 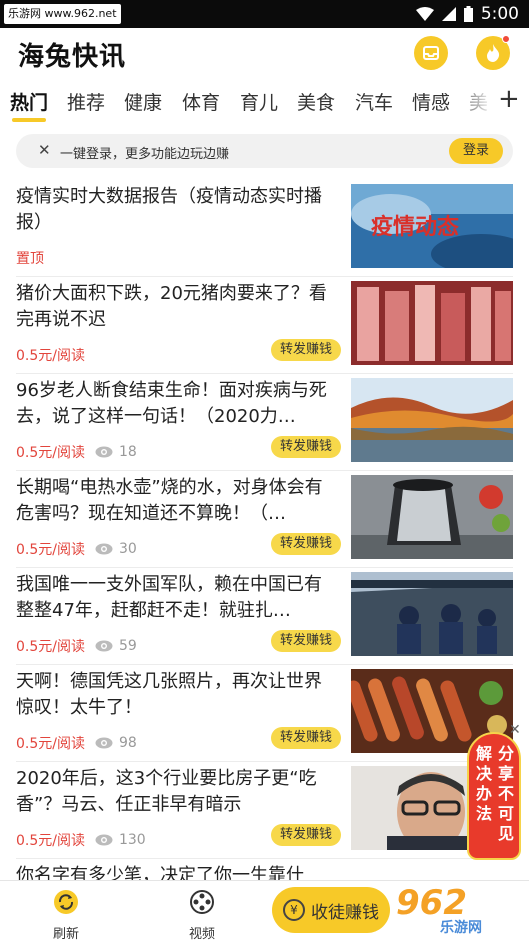 I want to click on promo-char: 决, so click(x=483, y=773).